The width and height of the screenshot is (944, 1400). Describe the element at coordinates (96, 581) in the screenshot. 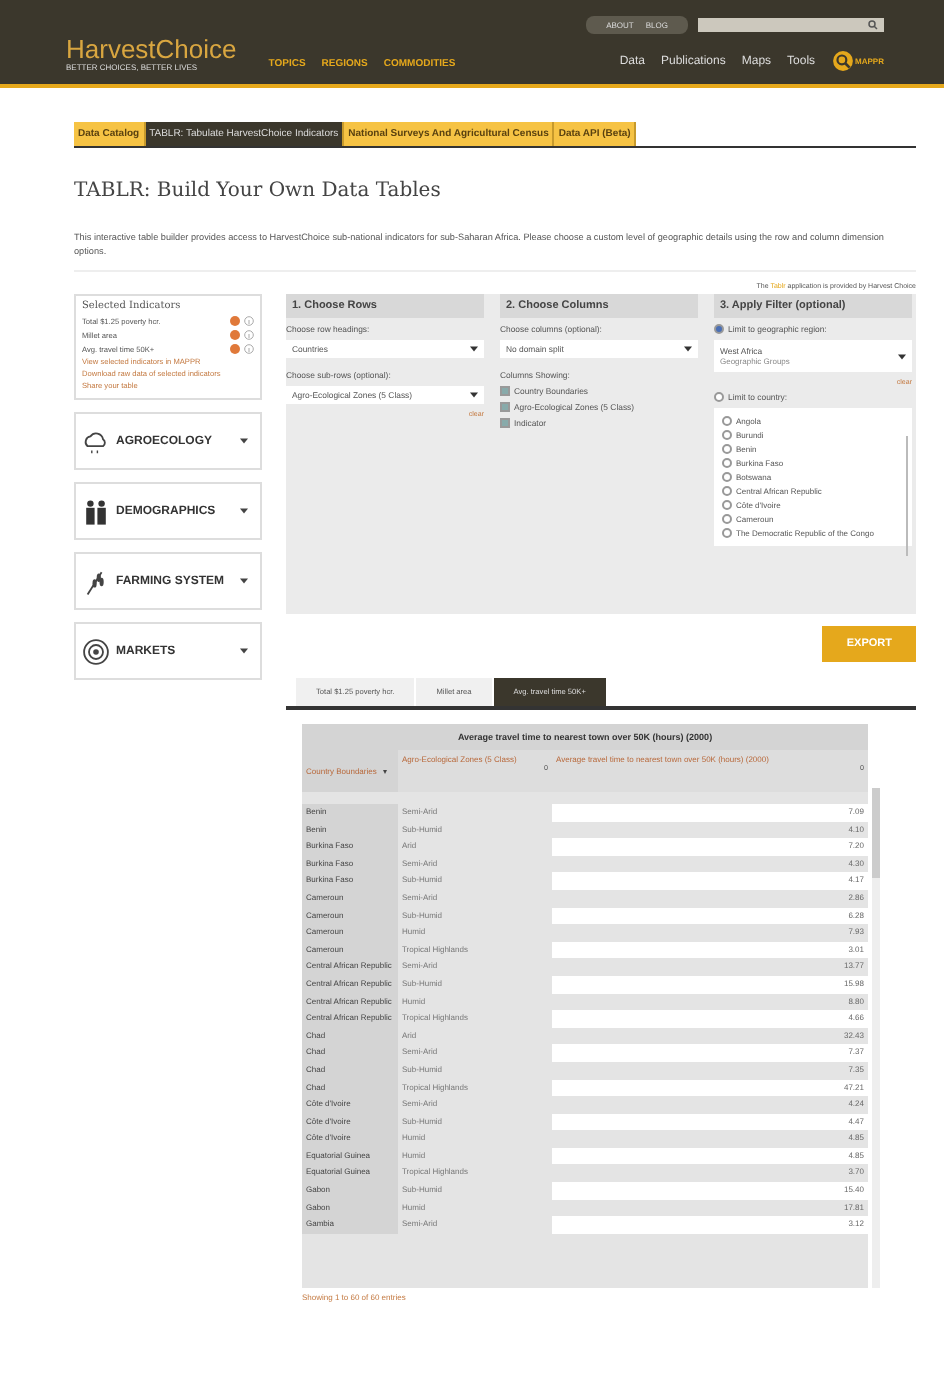

I see `wheat-icon` at that location.